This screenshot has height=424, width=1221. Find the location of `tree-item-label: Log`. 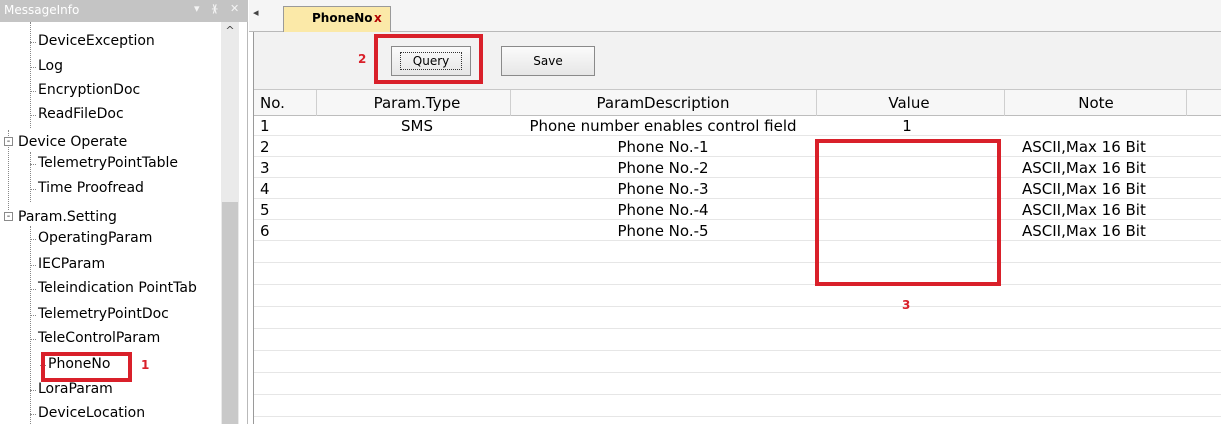

tree-item-label: Log is located at coordinates (46, 66).